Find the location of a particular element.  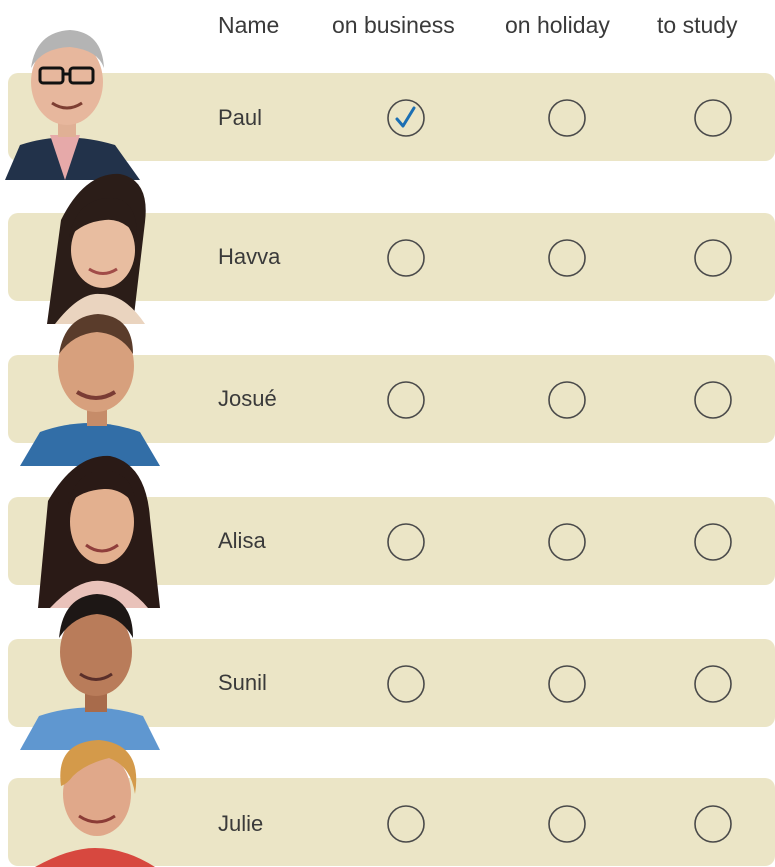

radio-sunil-on-business is located at coordinates (406, 684).